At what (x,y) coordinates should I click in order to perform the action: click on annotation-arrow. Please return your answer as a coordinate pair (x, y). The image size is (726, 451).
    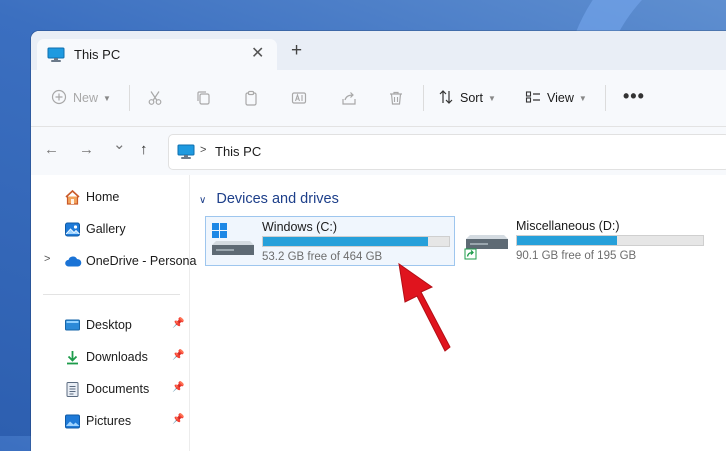
    Looking at the image, I should click on (424, 307).